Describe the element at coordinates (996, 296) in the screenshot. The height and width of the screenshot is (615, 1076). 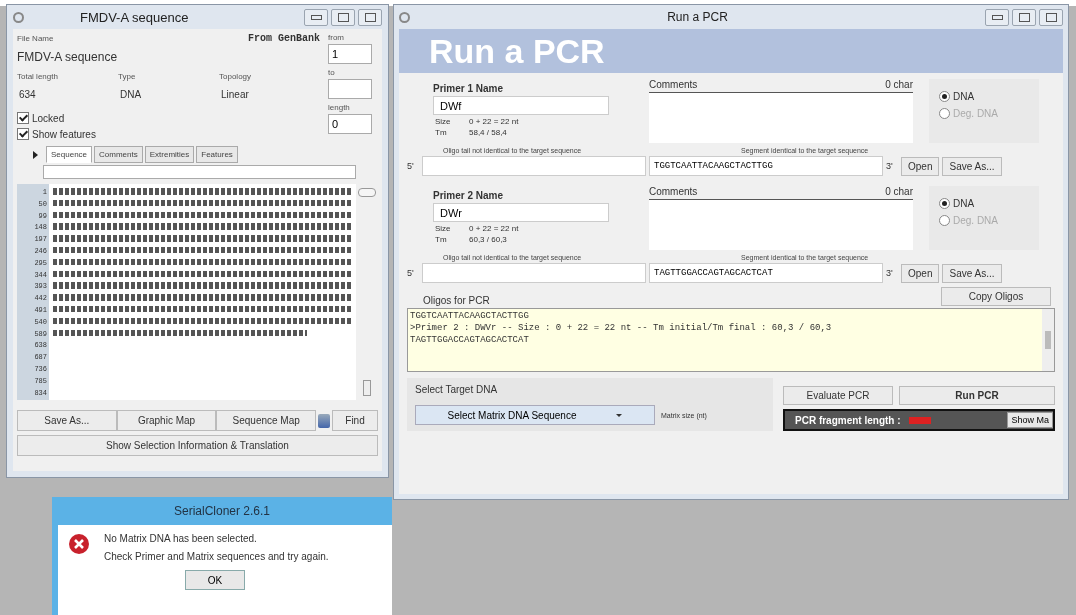
I see `copy-oligos-button: Copy Oligos` at that location.